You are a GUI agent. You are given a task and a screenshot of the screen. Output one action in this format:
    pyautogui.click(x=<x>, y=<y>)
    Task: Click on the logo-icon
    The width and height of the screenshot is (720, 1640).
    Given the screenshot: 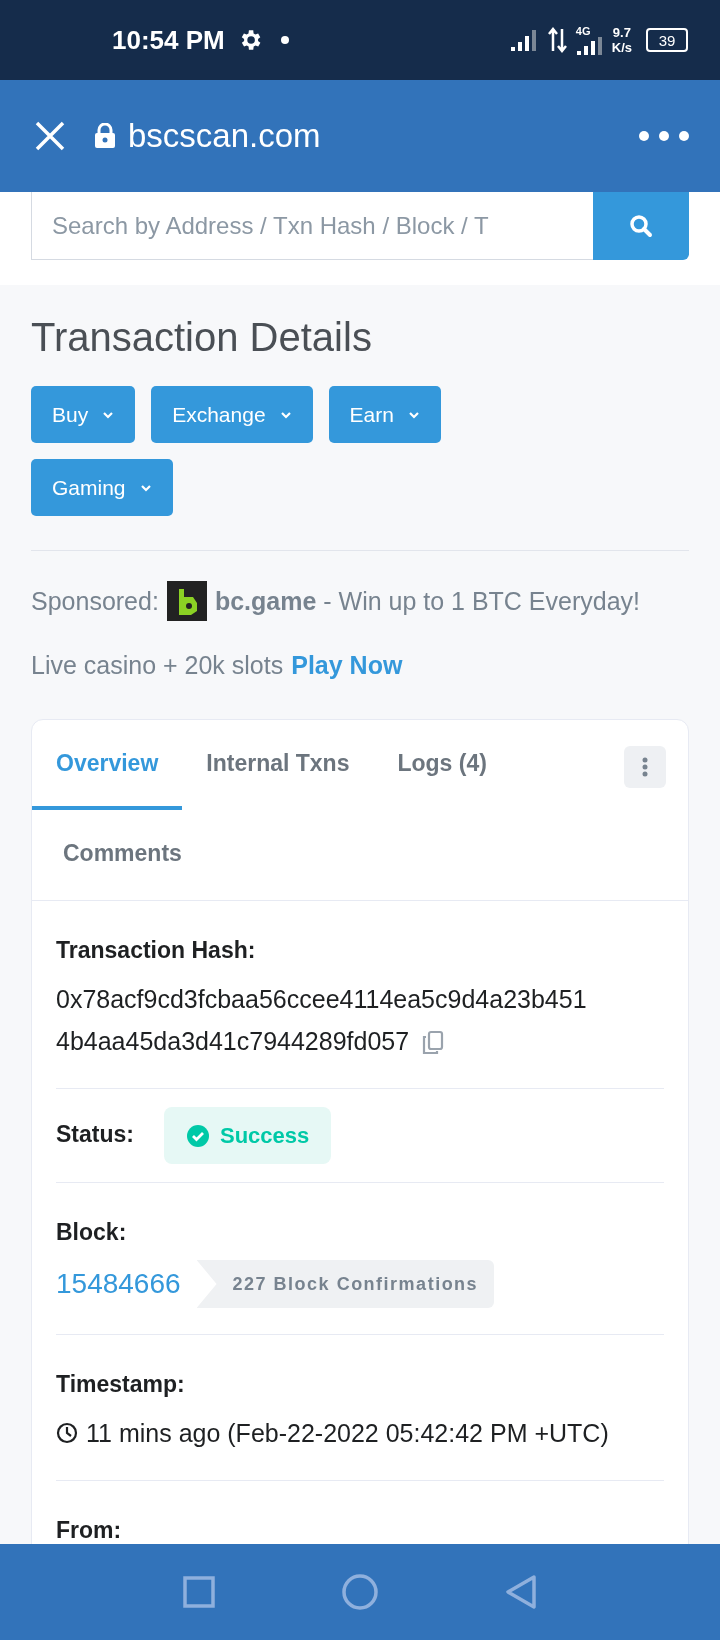 What is the action you would take?
    pyautogui.click(x=186, y=601)
    